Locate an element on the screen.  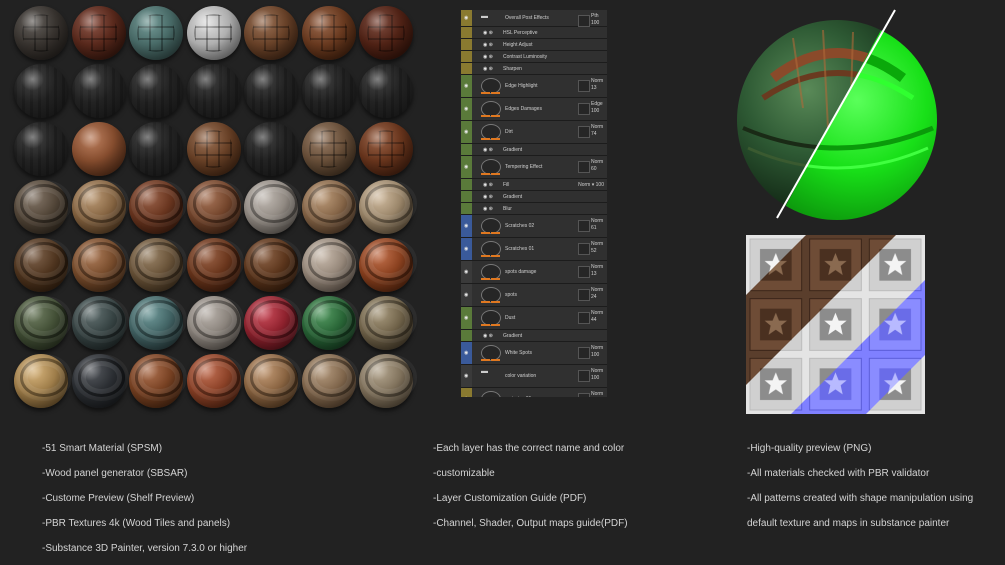
layer-color-tag is located at coordinates (466, 56).